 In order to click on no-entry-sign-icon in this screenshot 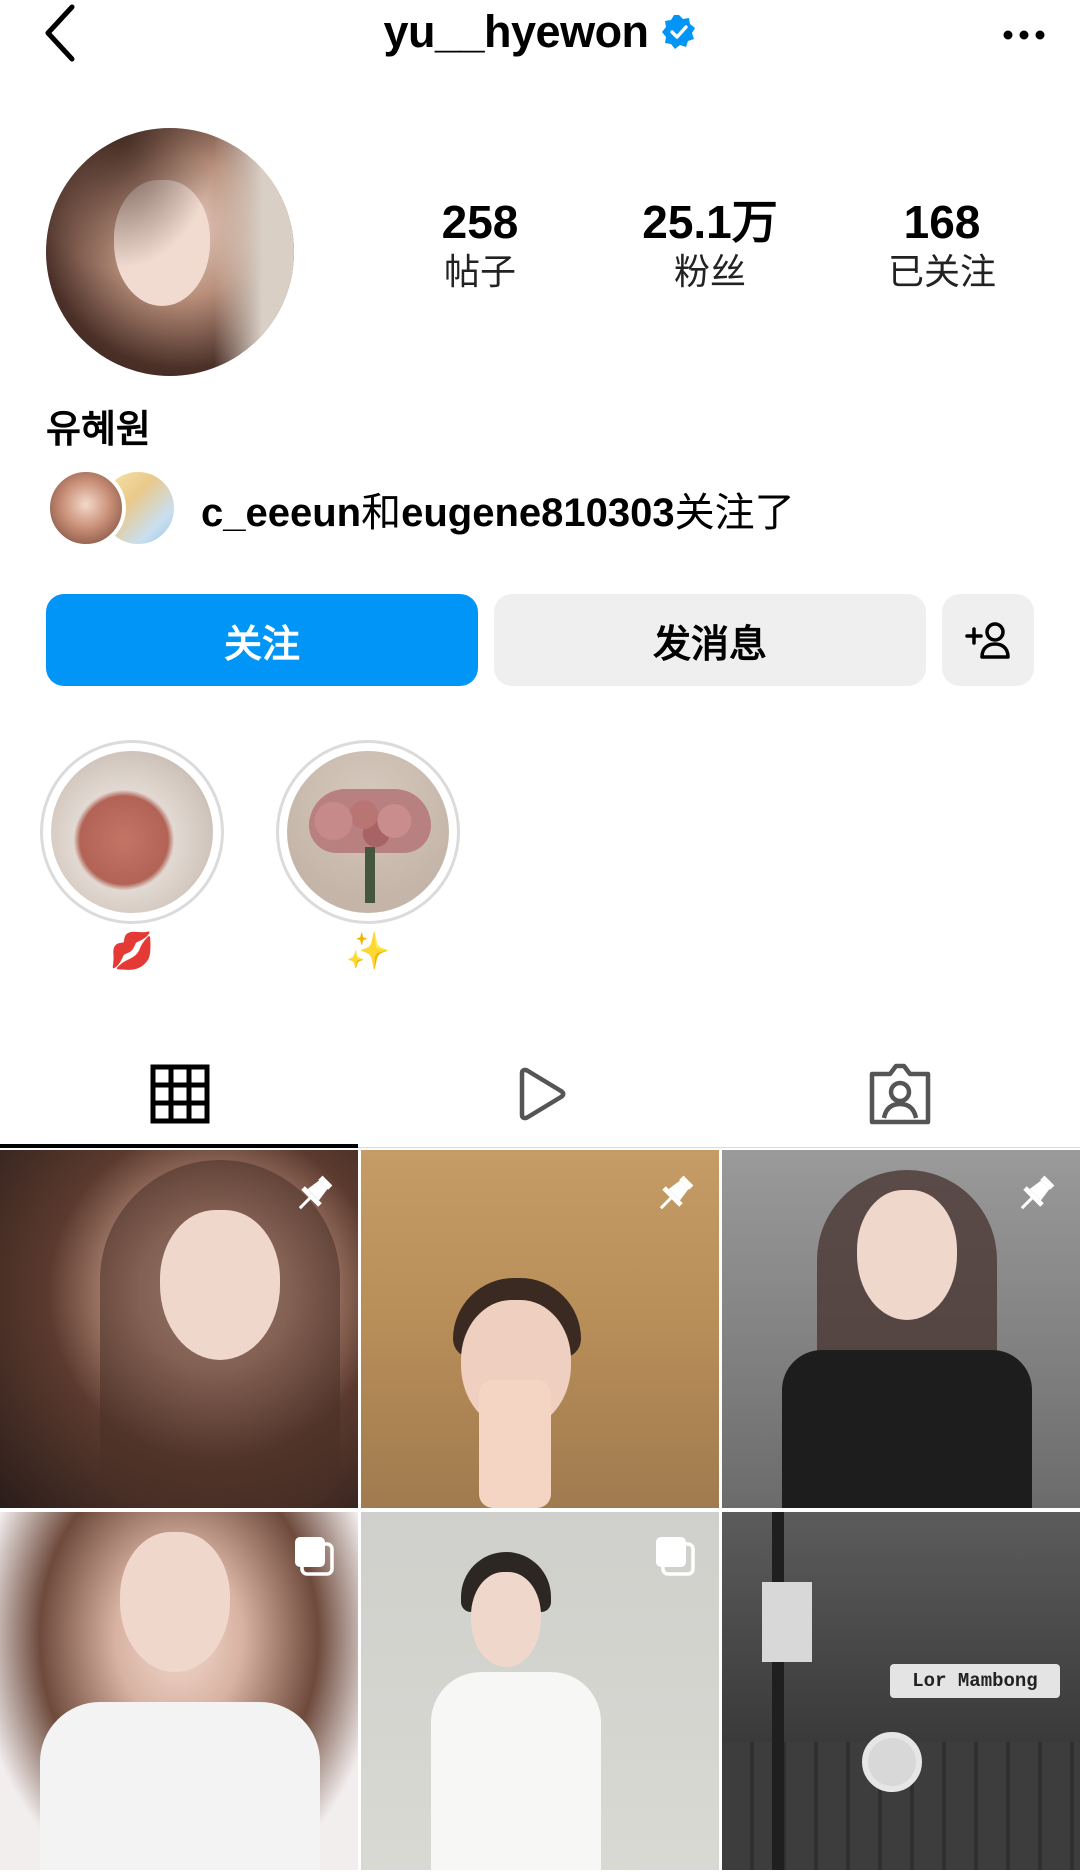, I will do `click(892, 1762)`.